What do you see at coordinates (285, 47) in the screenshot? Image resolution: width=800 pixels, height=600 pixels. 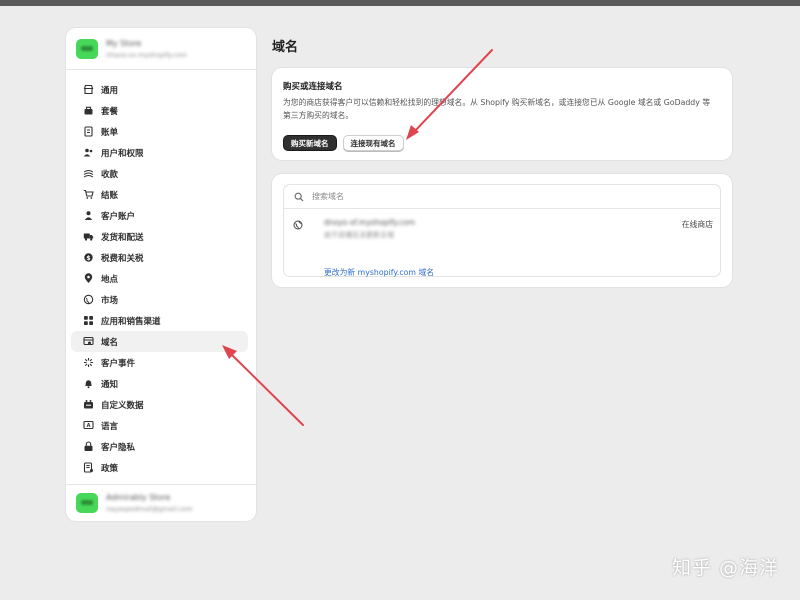 I see `page-title: 域名` at bounding box center [285, 47].